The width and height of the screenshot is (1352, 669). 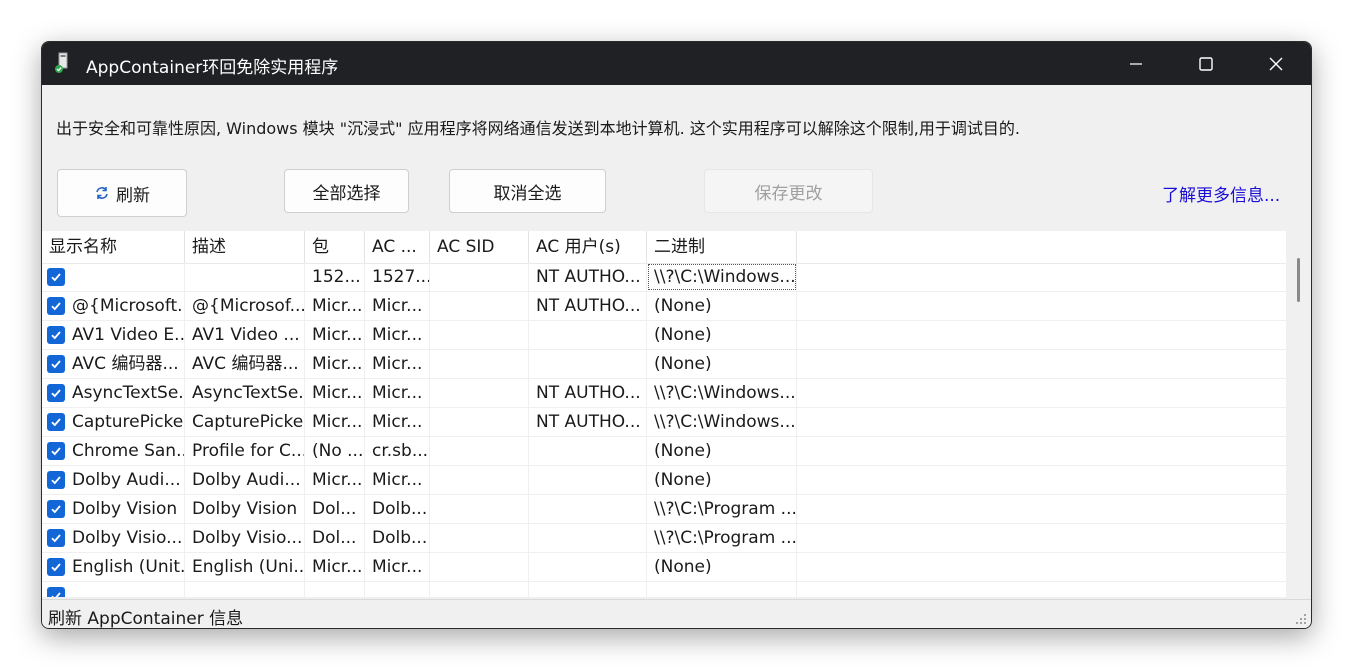 I want to click on cell-ac-name, so click(x=397, y=589).